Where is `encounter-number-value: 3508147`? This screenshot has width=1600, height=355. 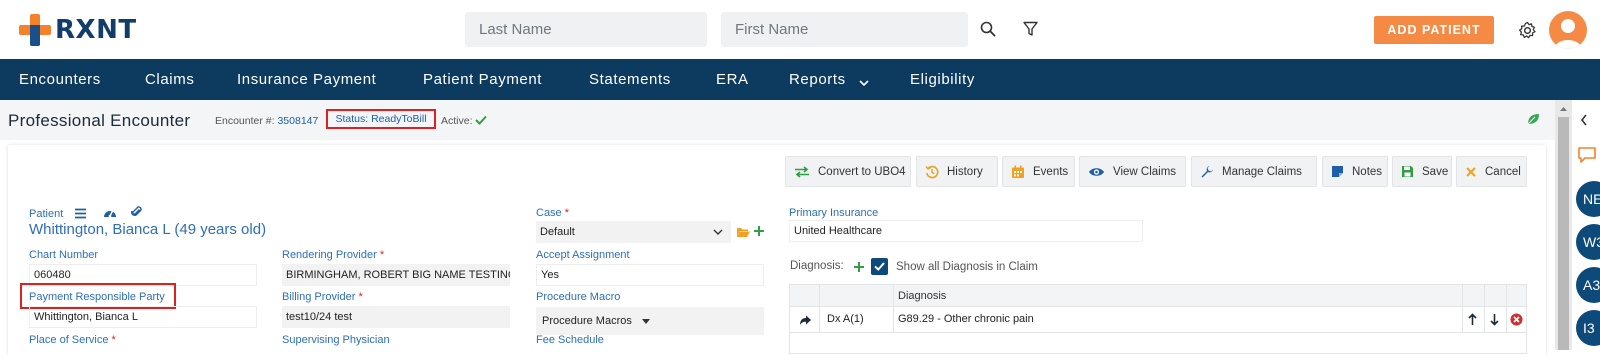
encounter-number-value: 3508147 is located at coordinates (297, 121).